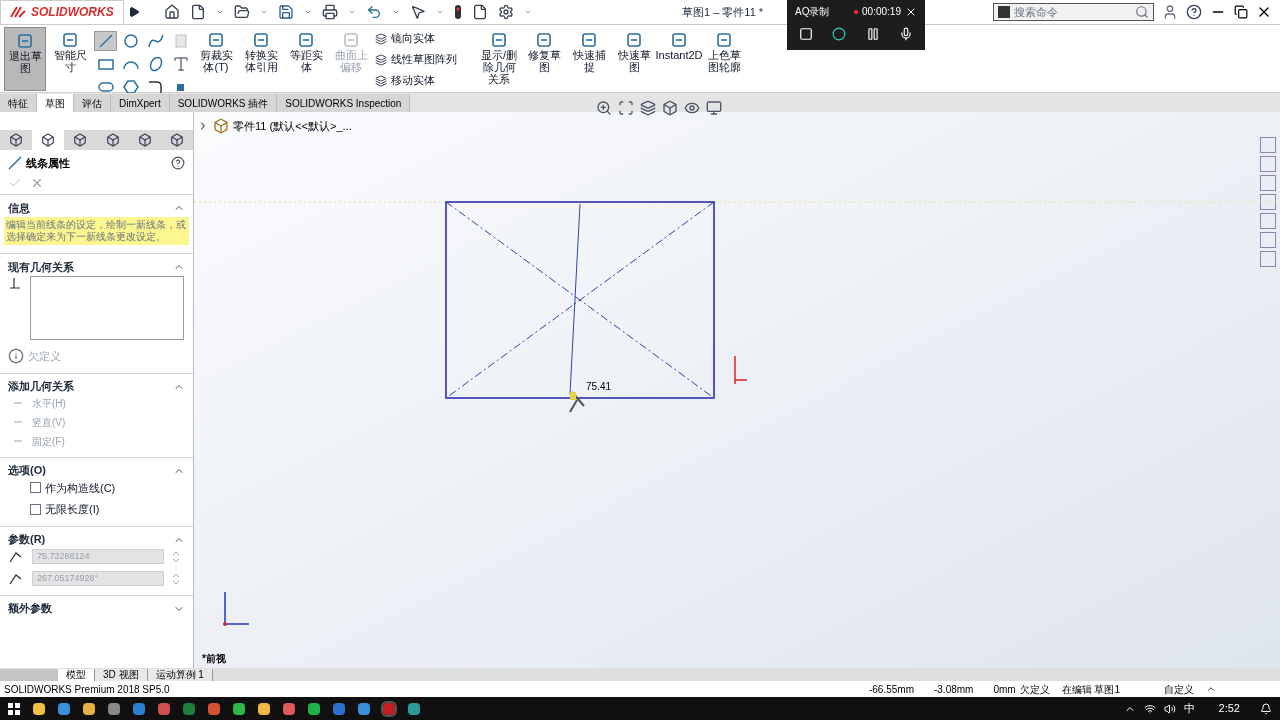  Describe the element at coordinates (599, 387) in the screenshot. I see `dimension-label: 75.41` at that location.